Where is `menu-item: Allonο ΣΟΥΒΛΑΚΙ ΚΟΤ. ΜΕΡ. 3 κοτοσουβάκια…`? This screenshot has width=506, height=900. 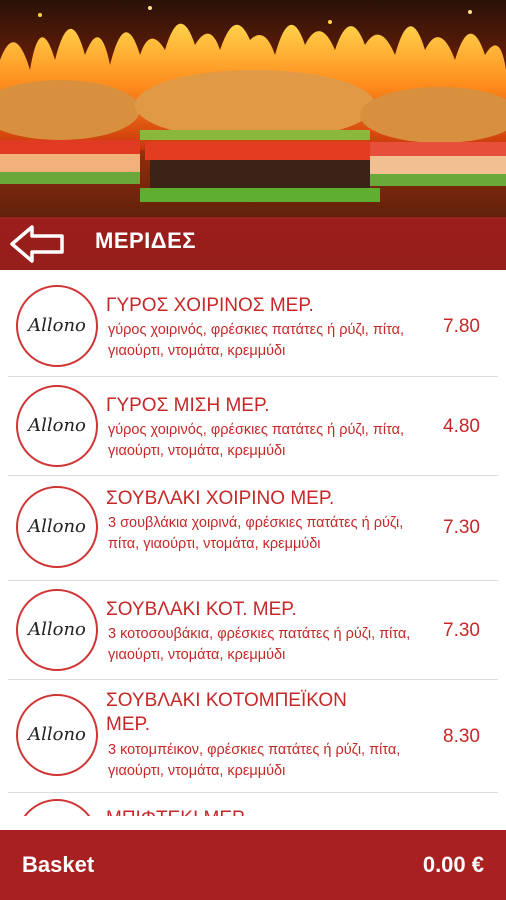 menu-item: Allonο ΣΟΥΒΛΑΚΙ ΚΟΤ. ΜΕΡ. 3 κοτοσουβάκια… is located at coordinates (253, 630).